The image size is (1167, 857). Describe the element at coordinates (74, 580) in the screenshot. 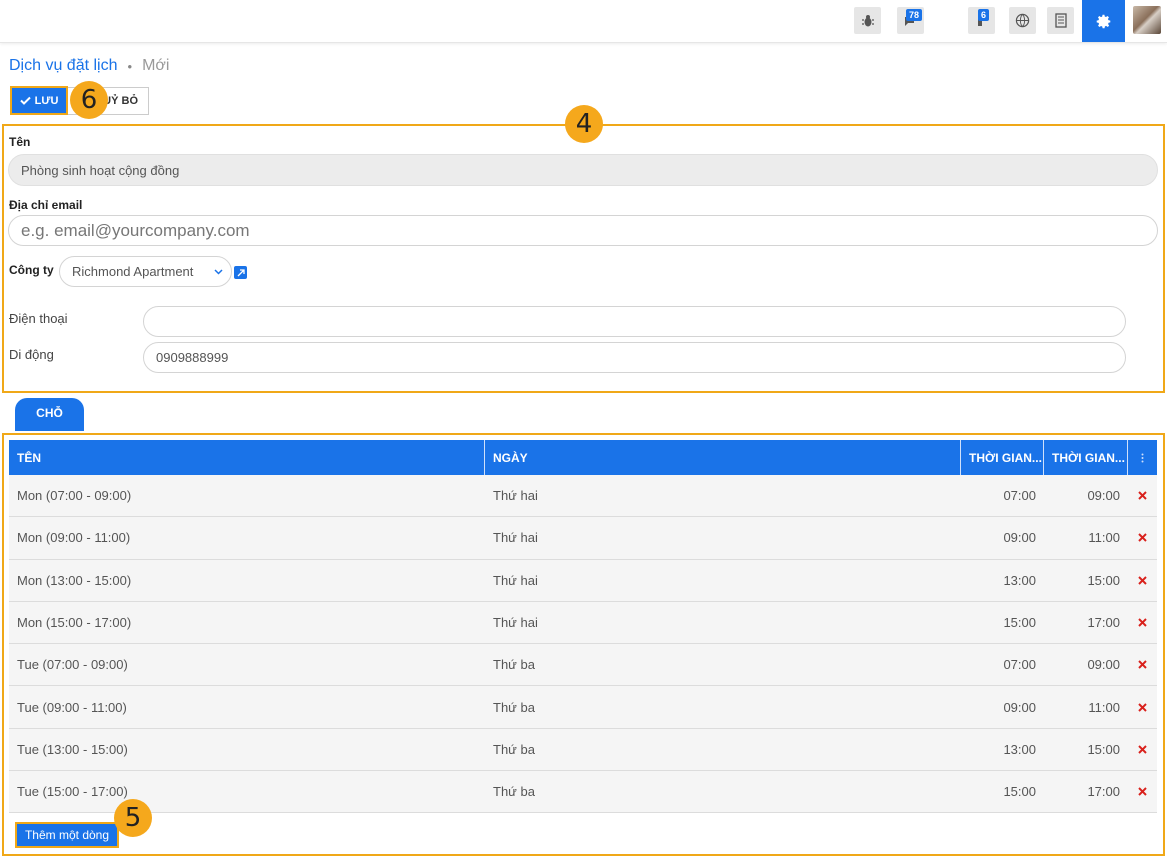

I see `cell-name: Mon (13:00 - 15:00)` at that location.